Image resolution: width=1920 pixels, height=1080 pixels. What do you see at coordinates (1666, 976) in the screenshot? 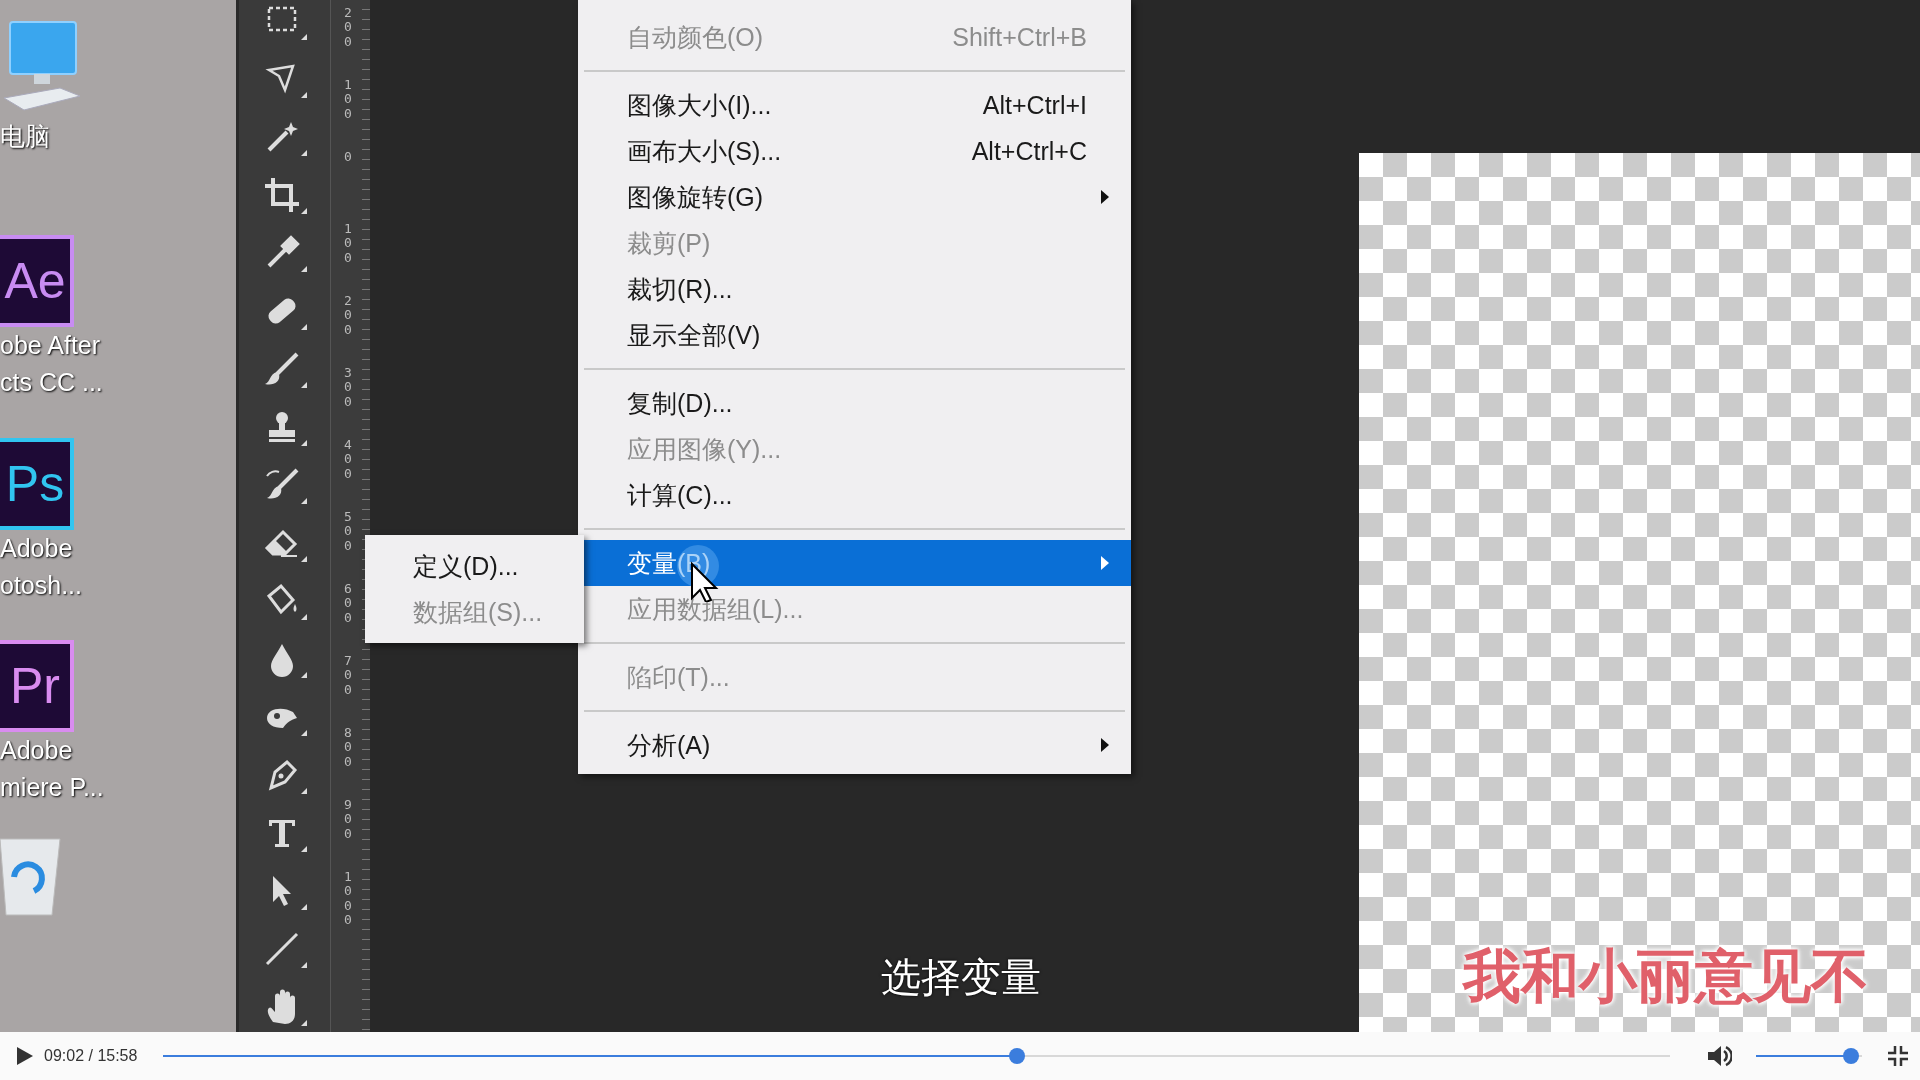
I see `canvas-text: 我和小丽意见不` at bounding box center [1666, 976].